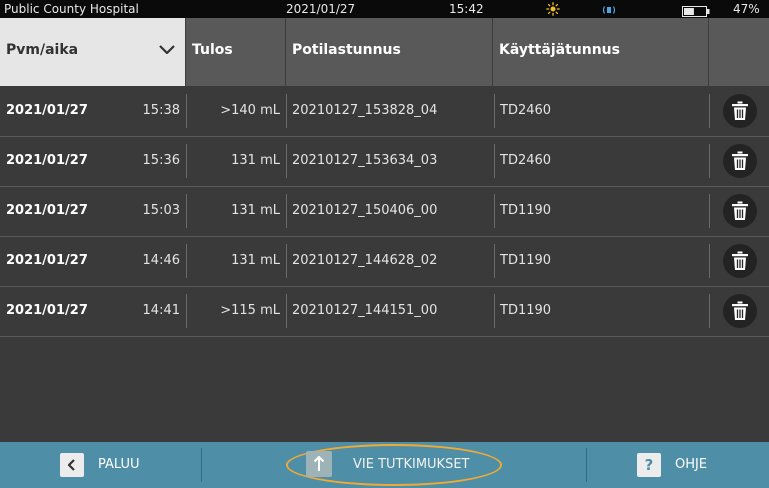 The width and height of the screenshot is (769, 488). Describe the element at coordinates (167, 50) in the screenshot. I see `chevron-down-icon` at that location.